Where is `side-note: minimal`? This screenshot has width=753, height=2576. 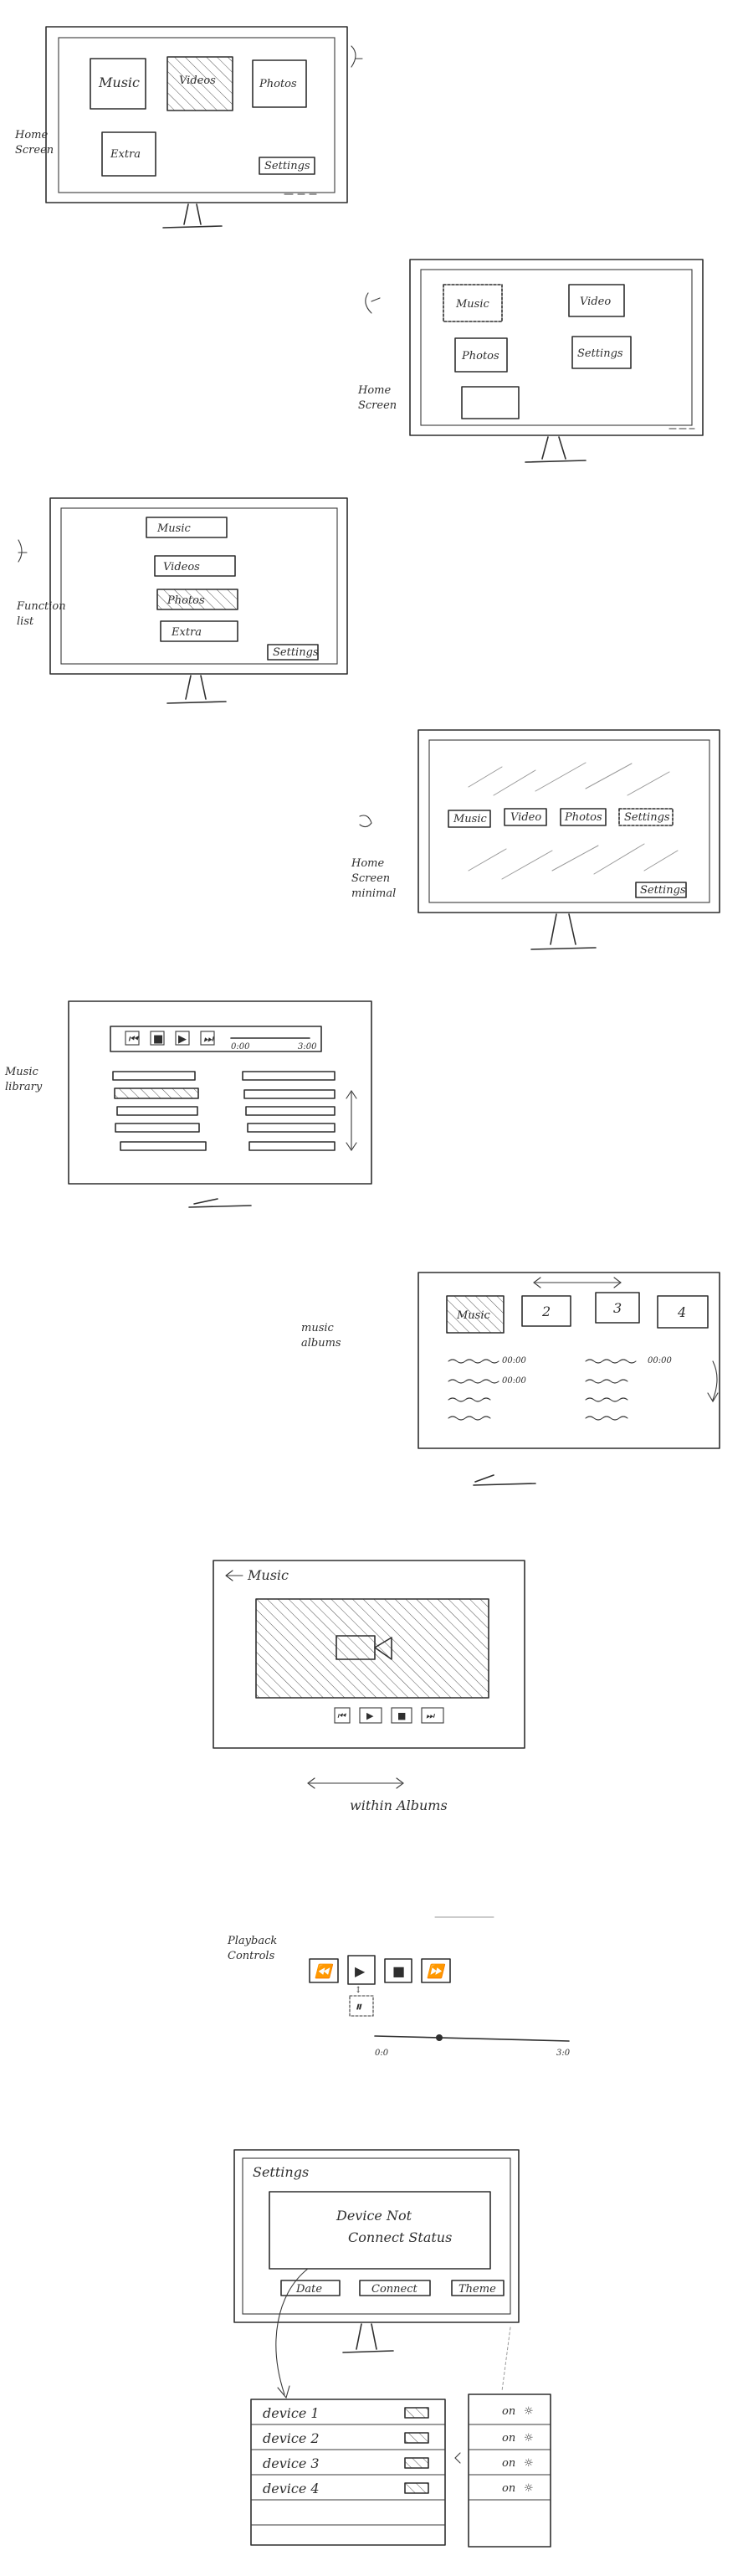 side-note: minimal is located at coordinates (373, 894).